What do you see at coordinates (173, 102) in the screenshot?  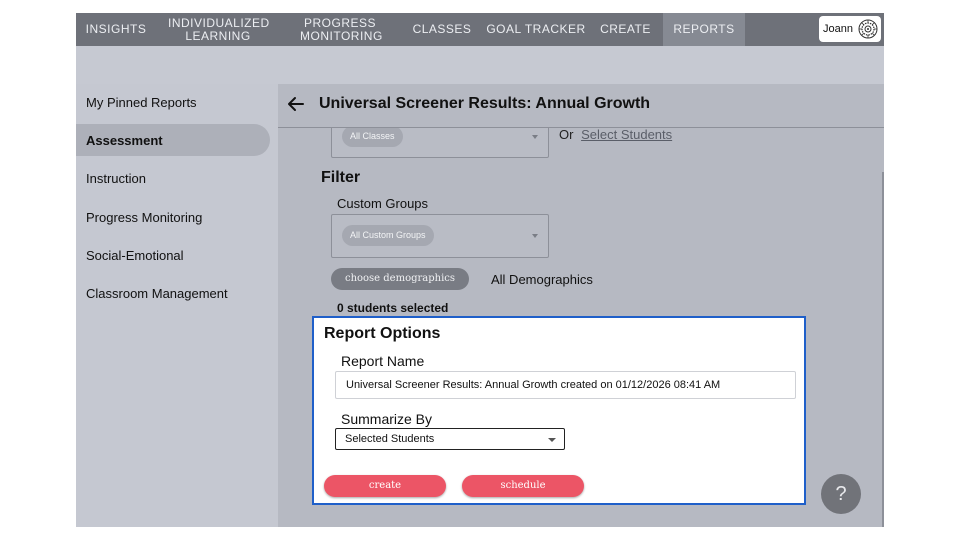 I see `sidebar-item-my-pinned-reports: My Pinned Reports` at bounding box center [173, 102].